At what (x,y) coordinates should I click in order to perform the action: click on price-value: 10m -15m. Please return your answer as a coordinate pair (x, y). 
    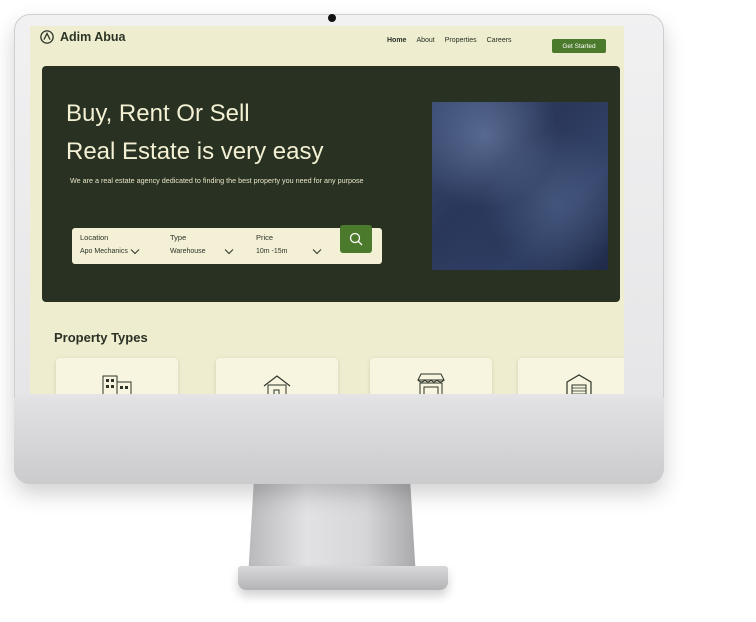
    Looking at the image, I should click on (272, 251).